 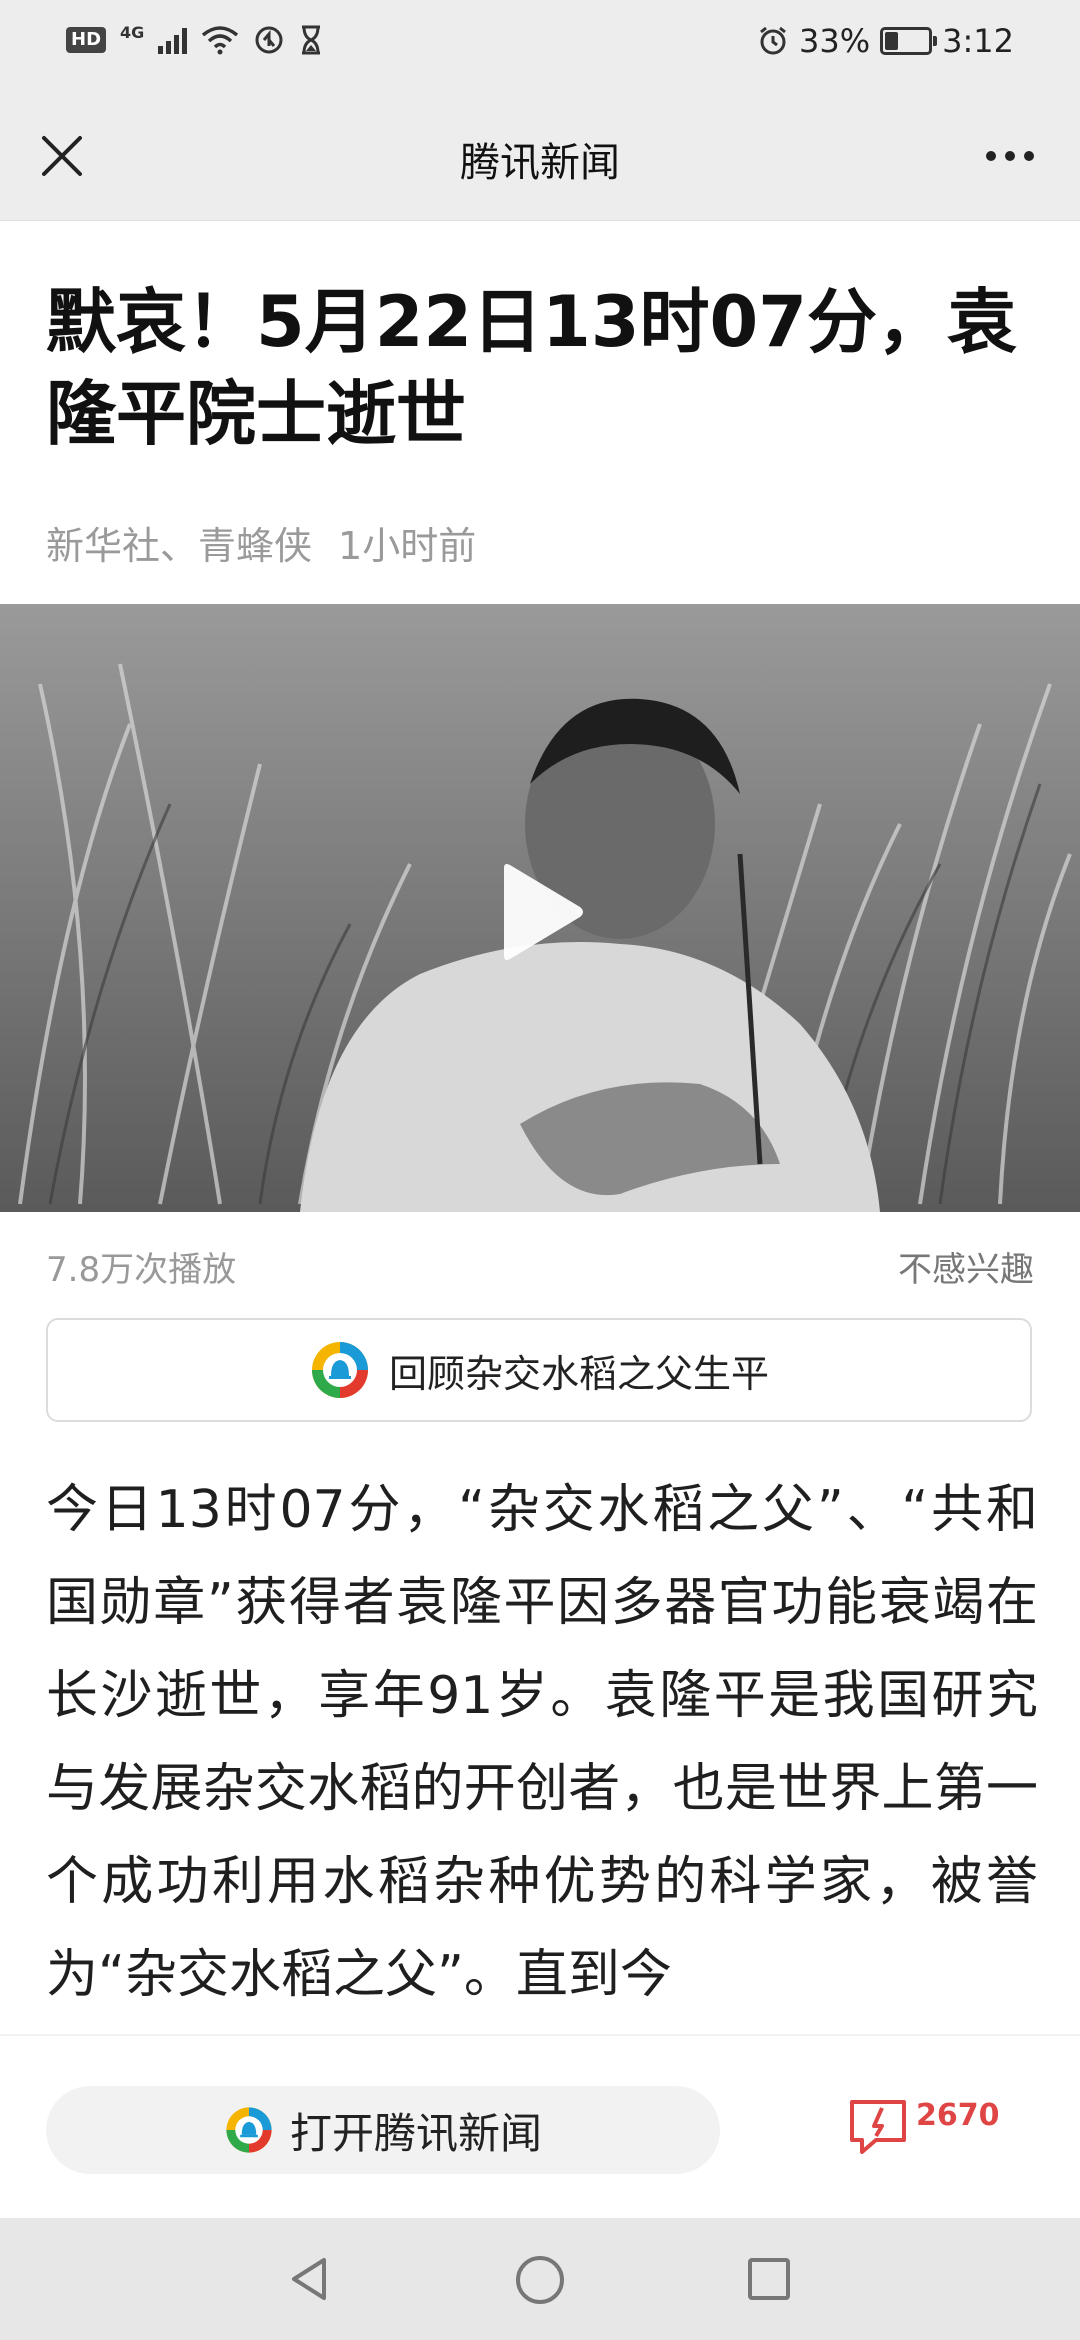 I want to click on review-life-label: 回顾杂交水稻之父生平, so click(x=578, y=1373).